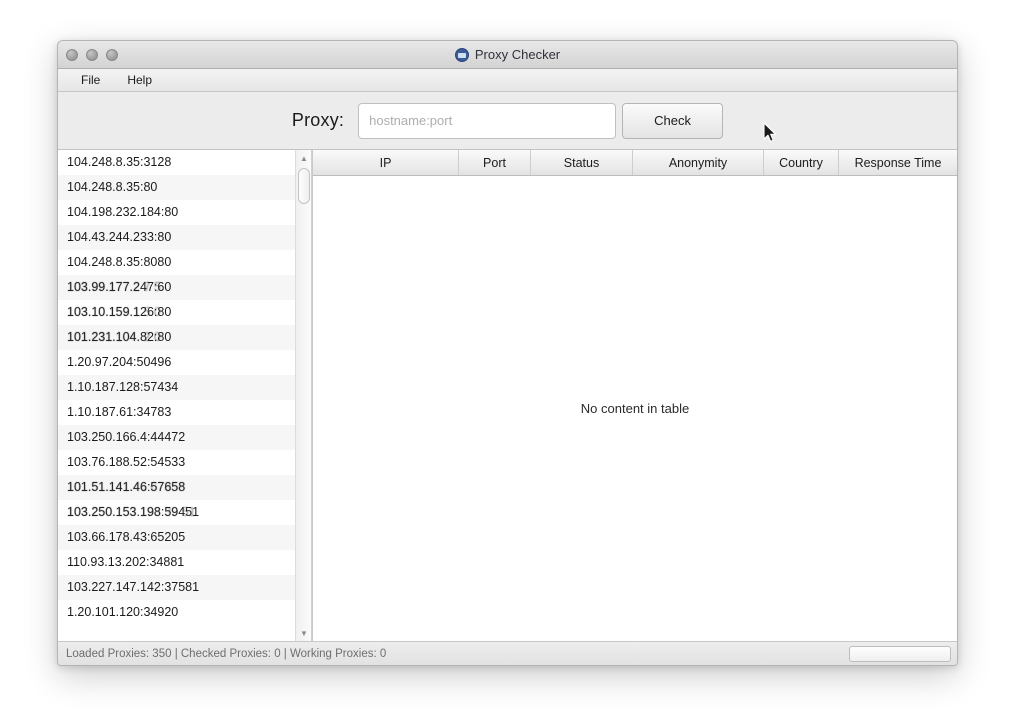 This screenshot has height=714, width=1023. What do you see at coordinates (126, 462) in the screenshot?
I see `proxy-list-item-label: 103.76.188.52:54533` at bounding box center [126, 462].